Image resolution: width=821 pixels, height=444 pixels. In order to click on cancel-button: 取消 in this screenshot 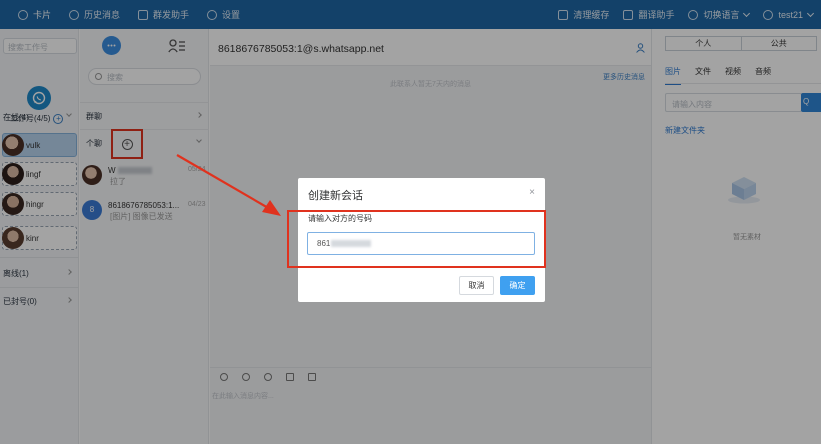, I will do `click(476, 285)`.